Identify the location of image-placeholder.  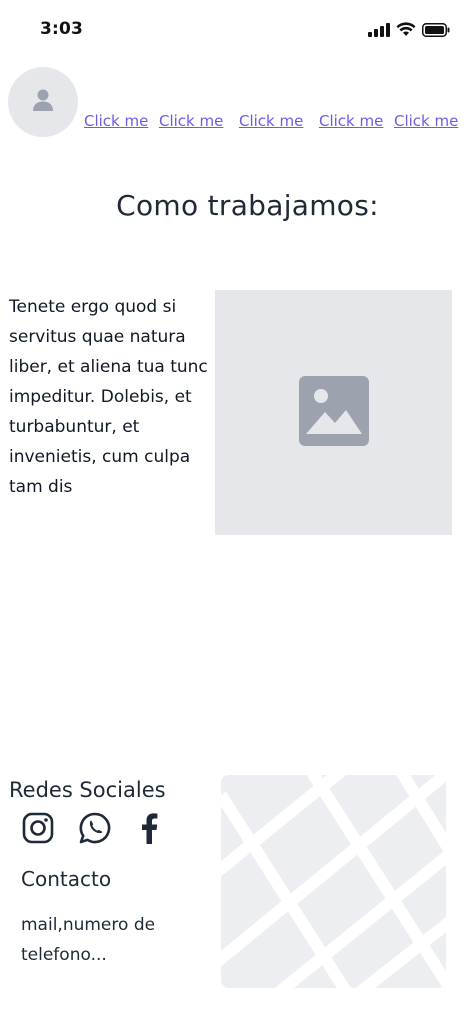
(333, 412).